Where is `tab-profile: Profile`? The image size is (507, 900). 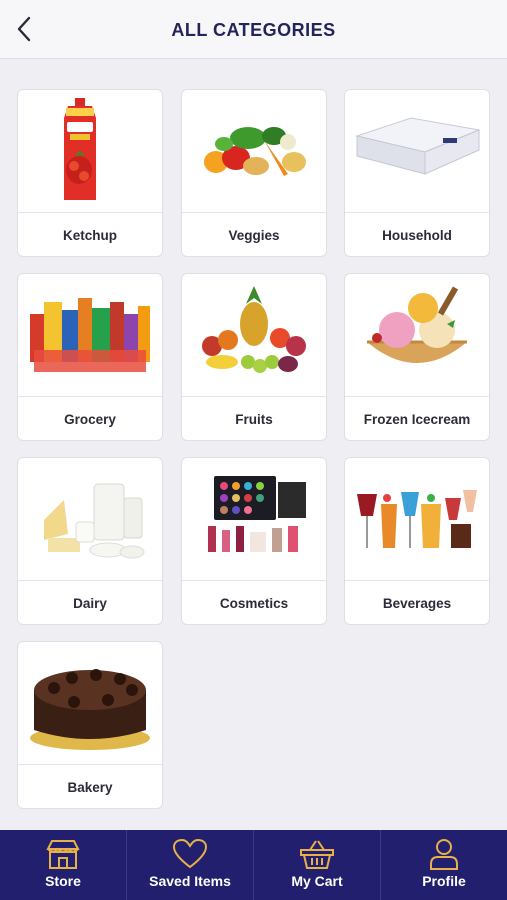
tab-profile: Profile is located at coordinates (443, 865).